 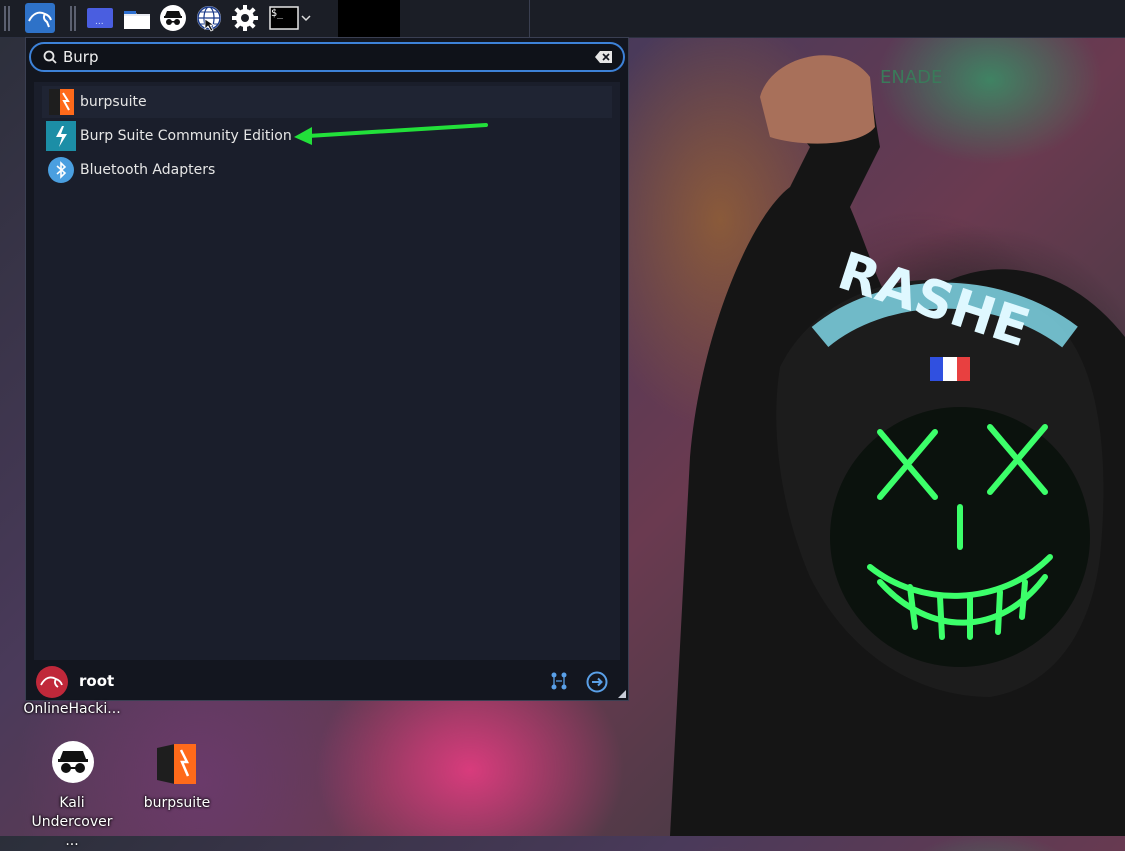 I want to click on terminal-button: $_, so click(x=290, y=18).